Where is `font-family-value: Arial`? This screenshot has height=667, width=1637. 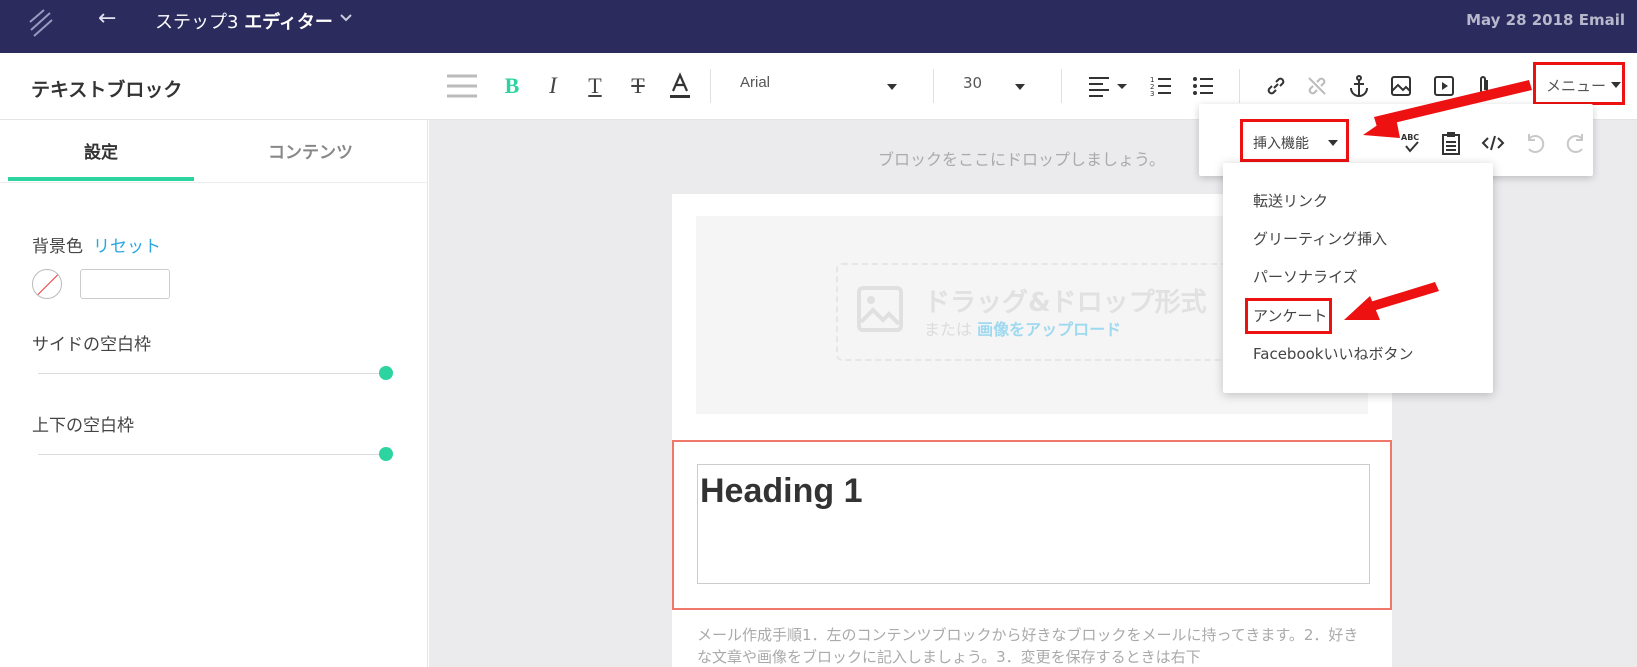 font-family-value: Arial is located at coordinates (755, 82).